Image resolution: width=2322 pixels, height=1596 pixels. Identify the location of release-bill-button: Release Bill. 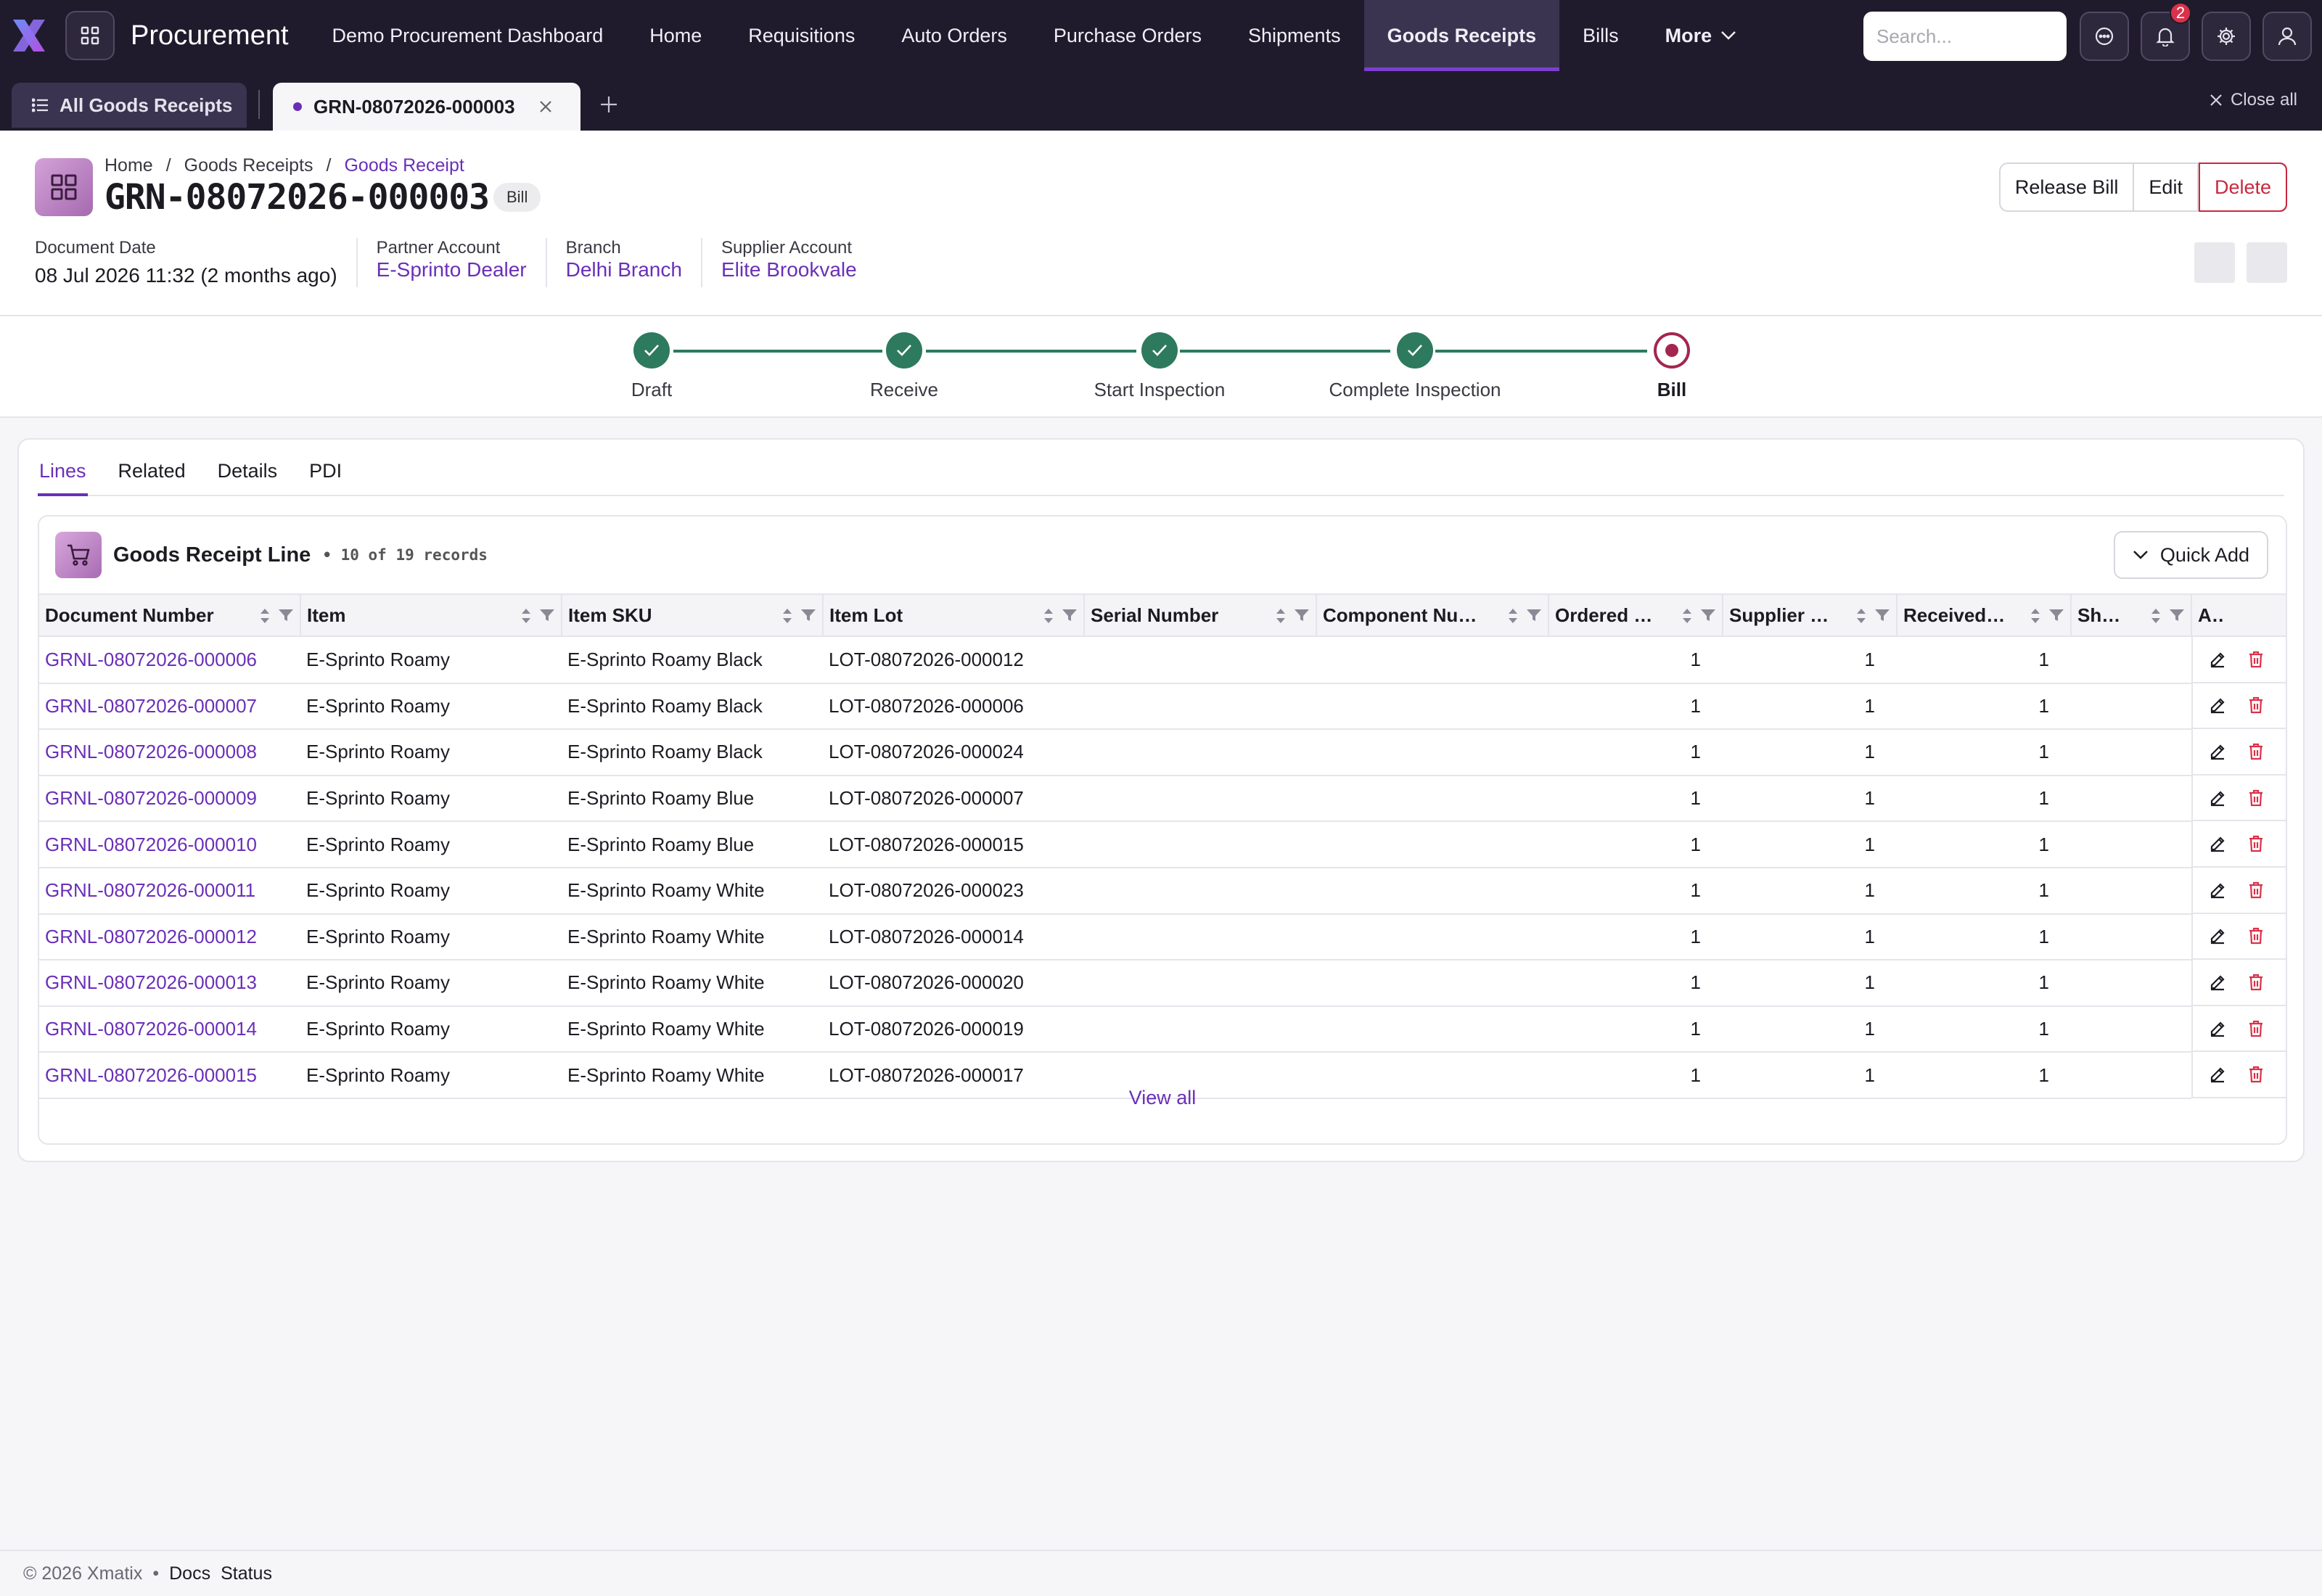
(2068, 187).